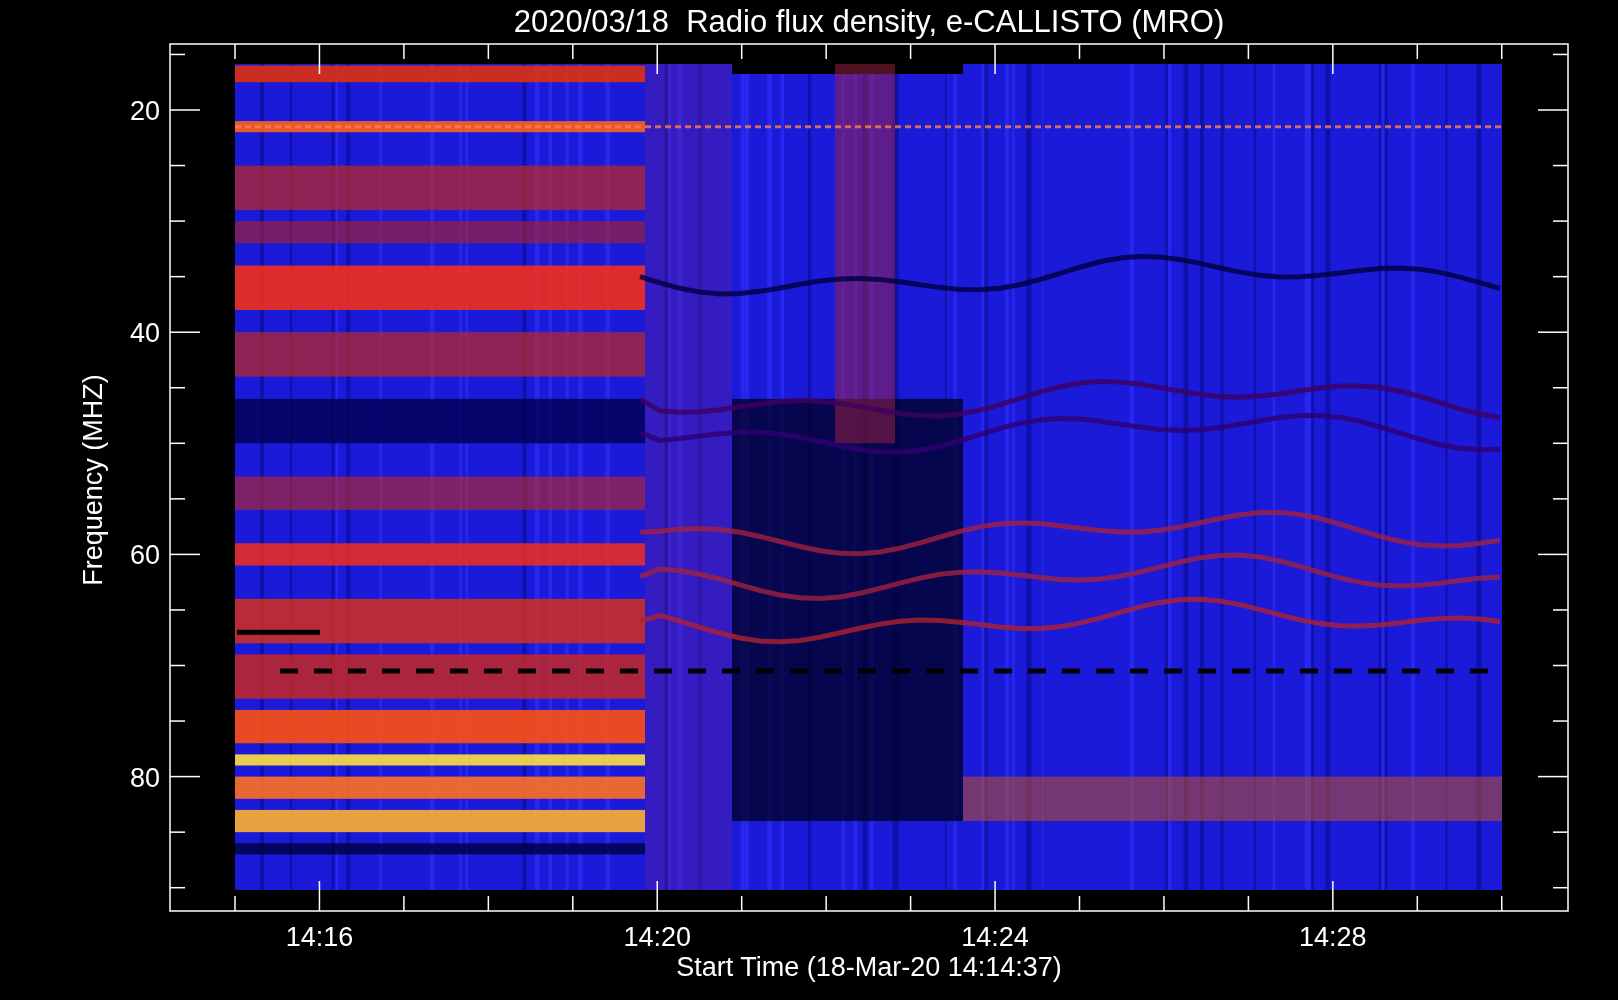 The width and height of the screenshot is (1618, 1000). I want to click on tick-label: 40, so click(144, 333).